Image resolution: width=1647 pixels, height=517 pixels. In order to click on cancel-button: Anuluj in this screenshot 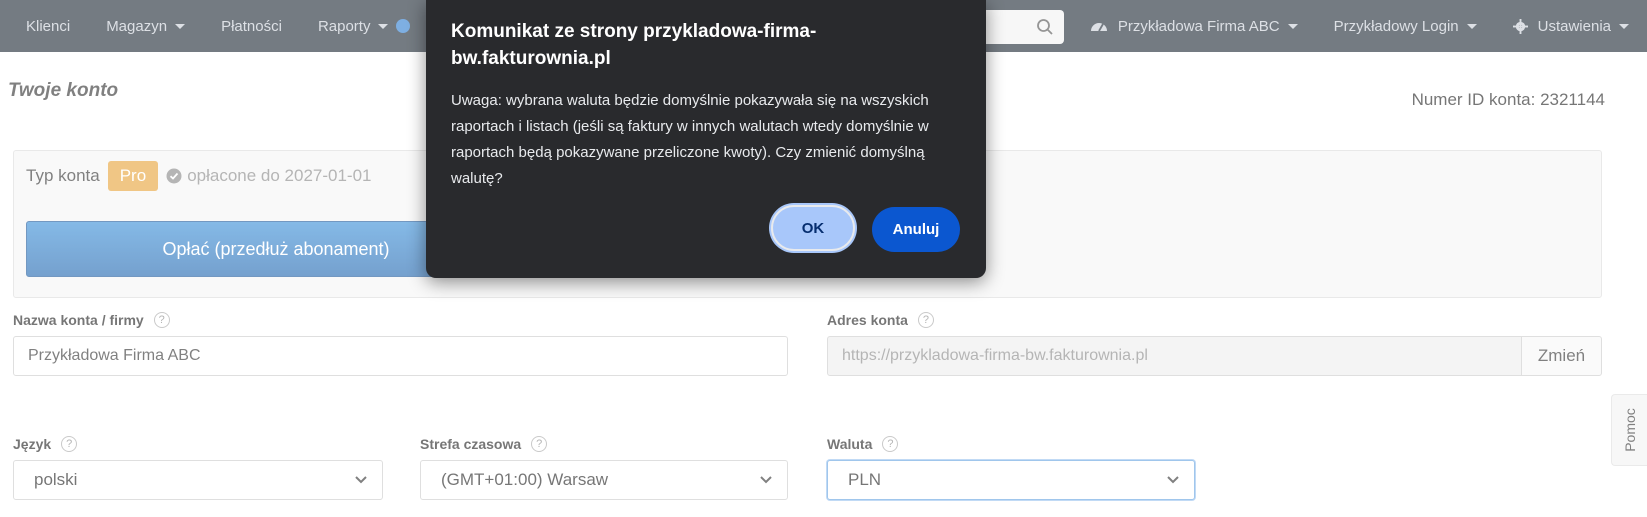, I will do `click(916, 229)`.